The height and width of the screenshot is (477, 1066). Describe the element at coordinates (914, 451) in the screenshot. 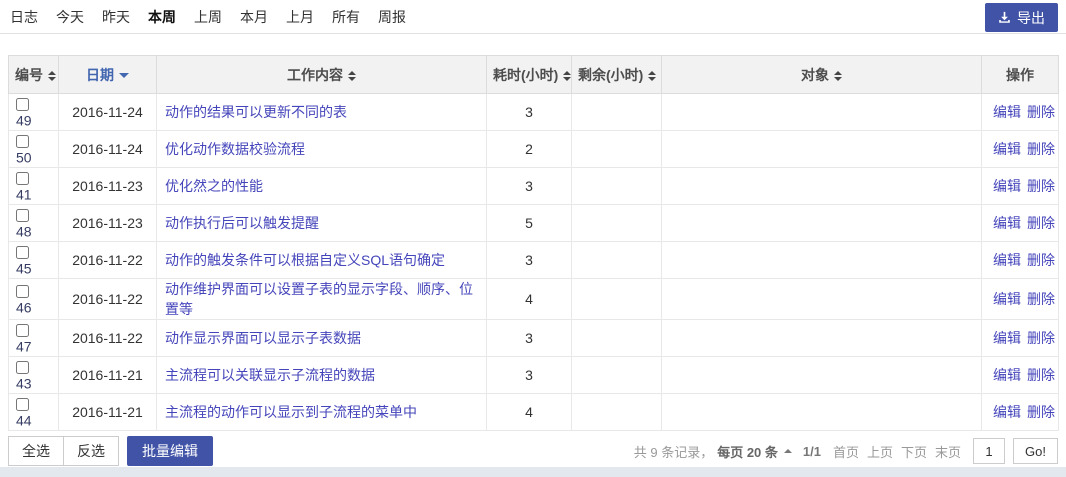

I see `next-page-link: 下页` at that location.